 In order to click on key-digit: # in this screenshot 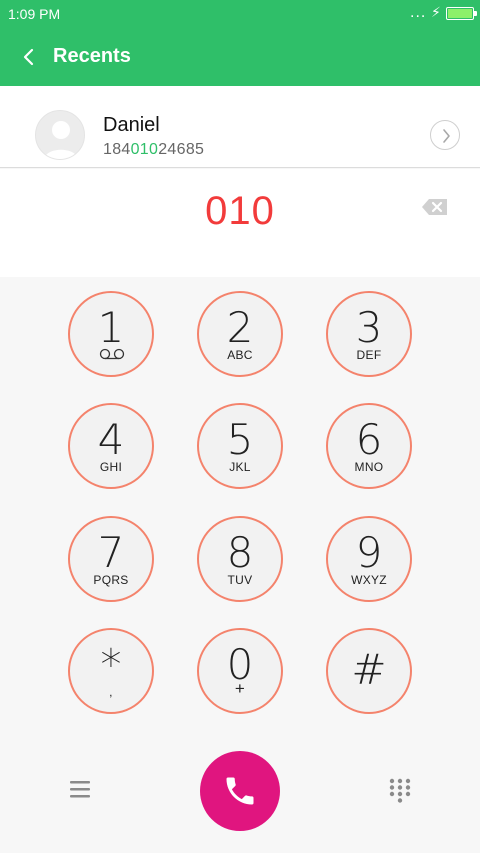, I will do `click(369, 669)`.